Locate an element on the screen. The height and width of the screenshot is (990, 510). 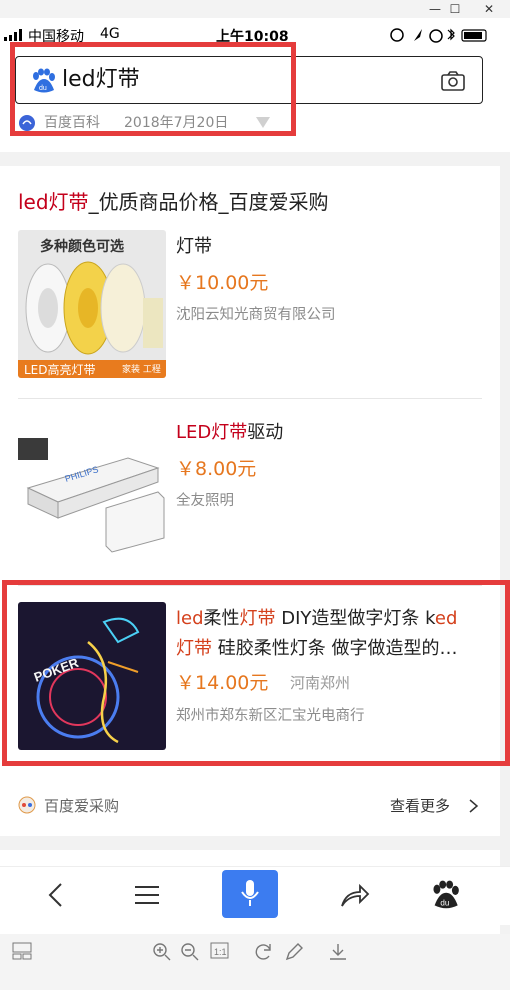
baidu-home-icon: du is located at coordinates (445, 895).